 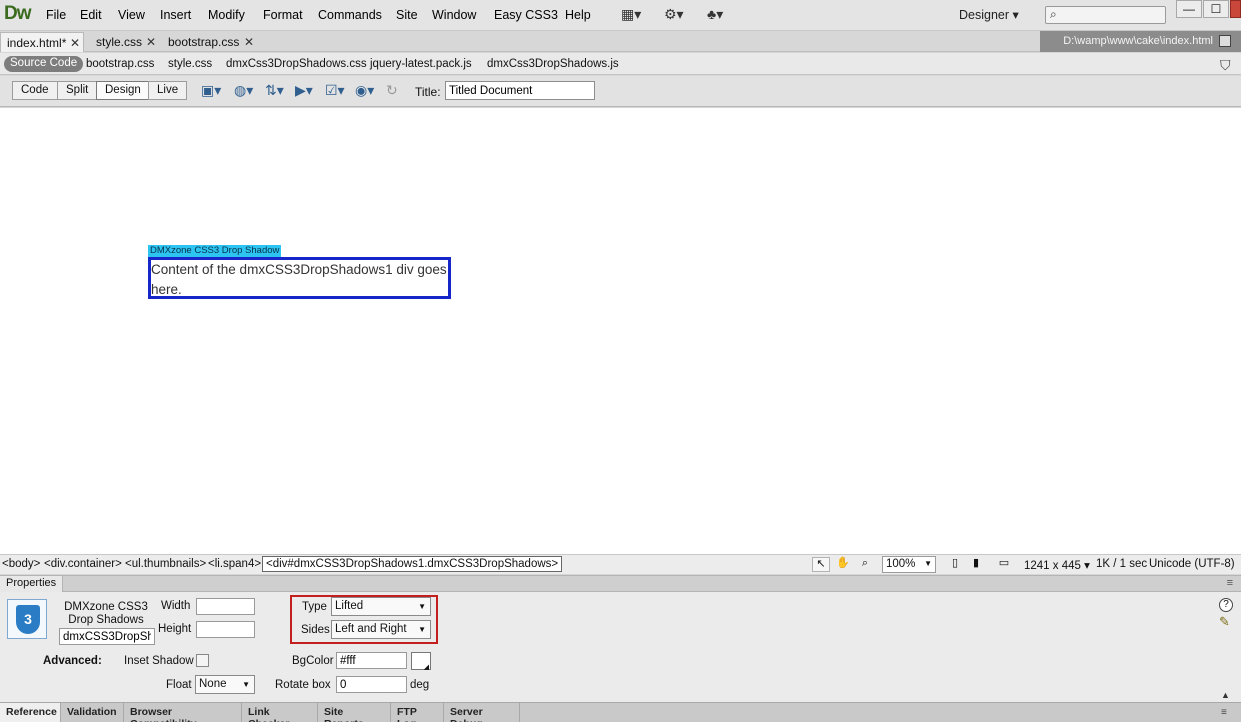 I want to click on layout-icon: ▦▾, so click(x=631, y=15).